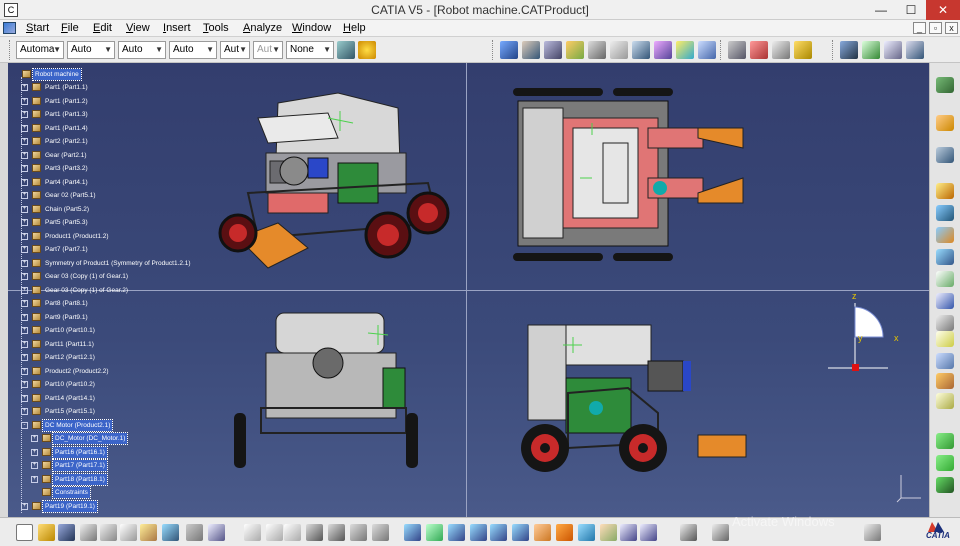  What do you see at coordinates (55, 114) in the screenshot?
I see `tree-node: + Part1 (Part1.3)` at bounding box center [55, 114].